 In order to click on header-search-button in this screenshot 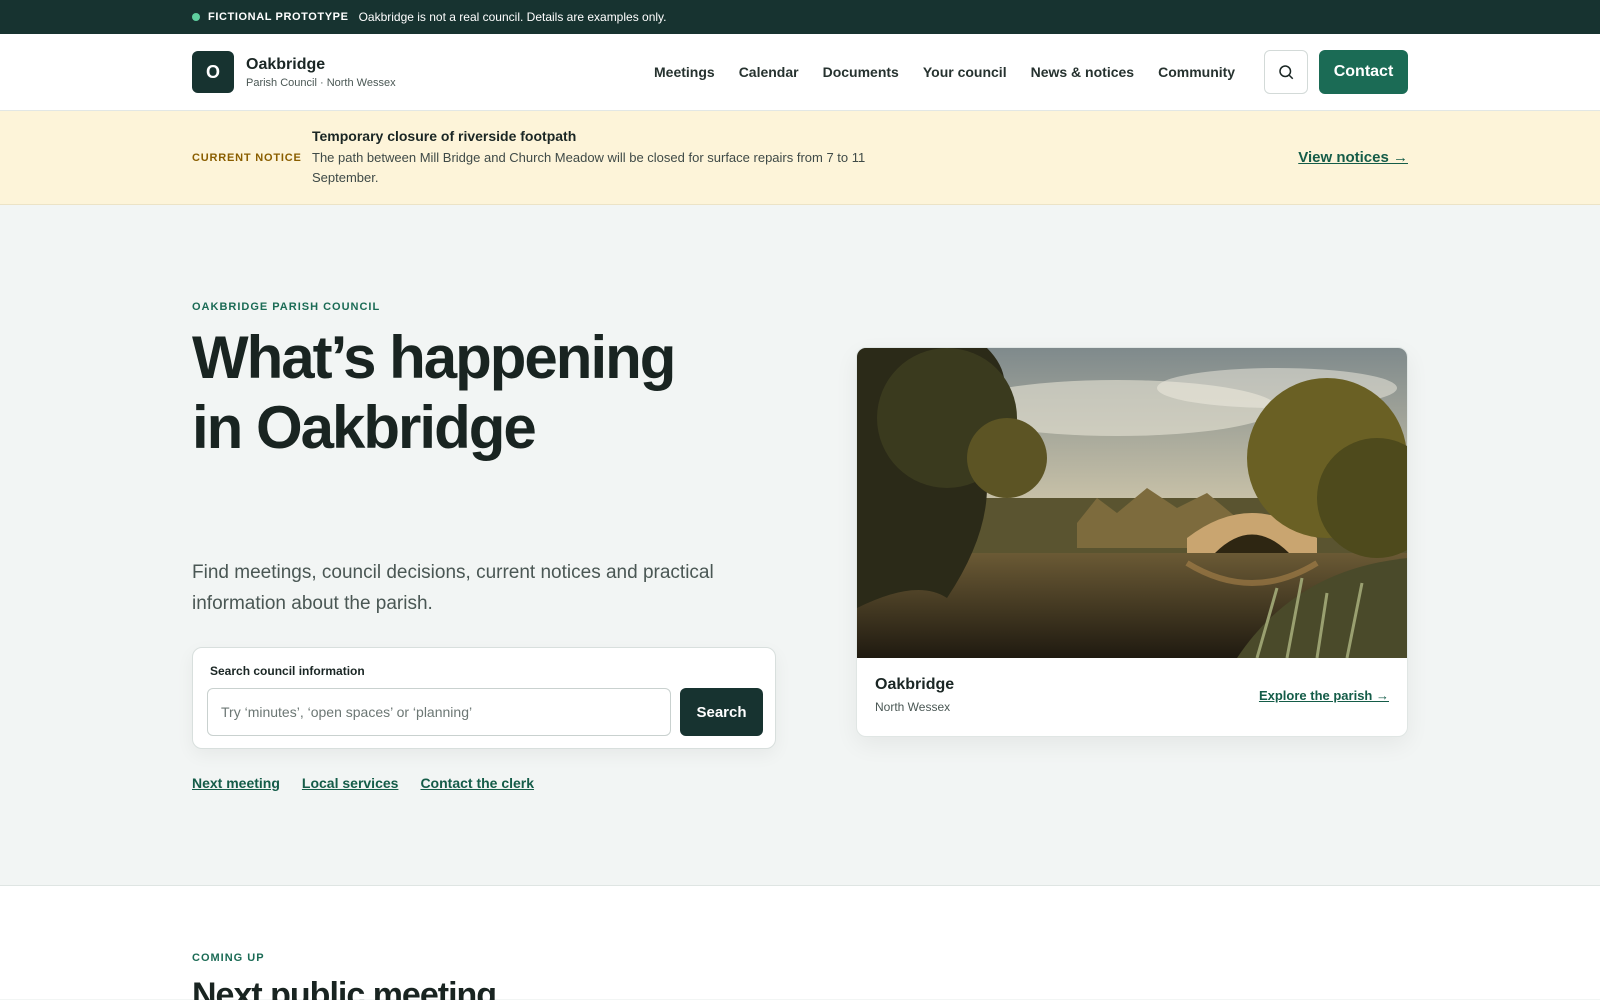, I will do `click(1286, 72)`.